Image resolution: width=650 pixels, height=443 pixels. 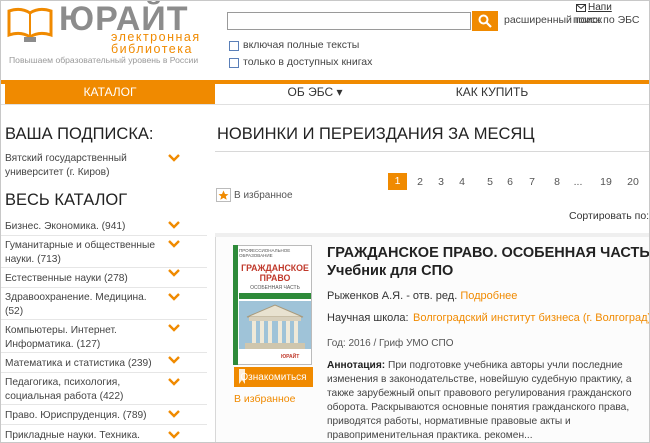 I want to click on page-title: НОВИНКИ И ПЕРЕИЗДАНИЯ ЗА МЕСЯЦ, so click(x=376, y=134).